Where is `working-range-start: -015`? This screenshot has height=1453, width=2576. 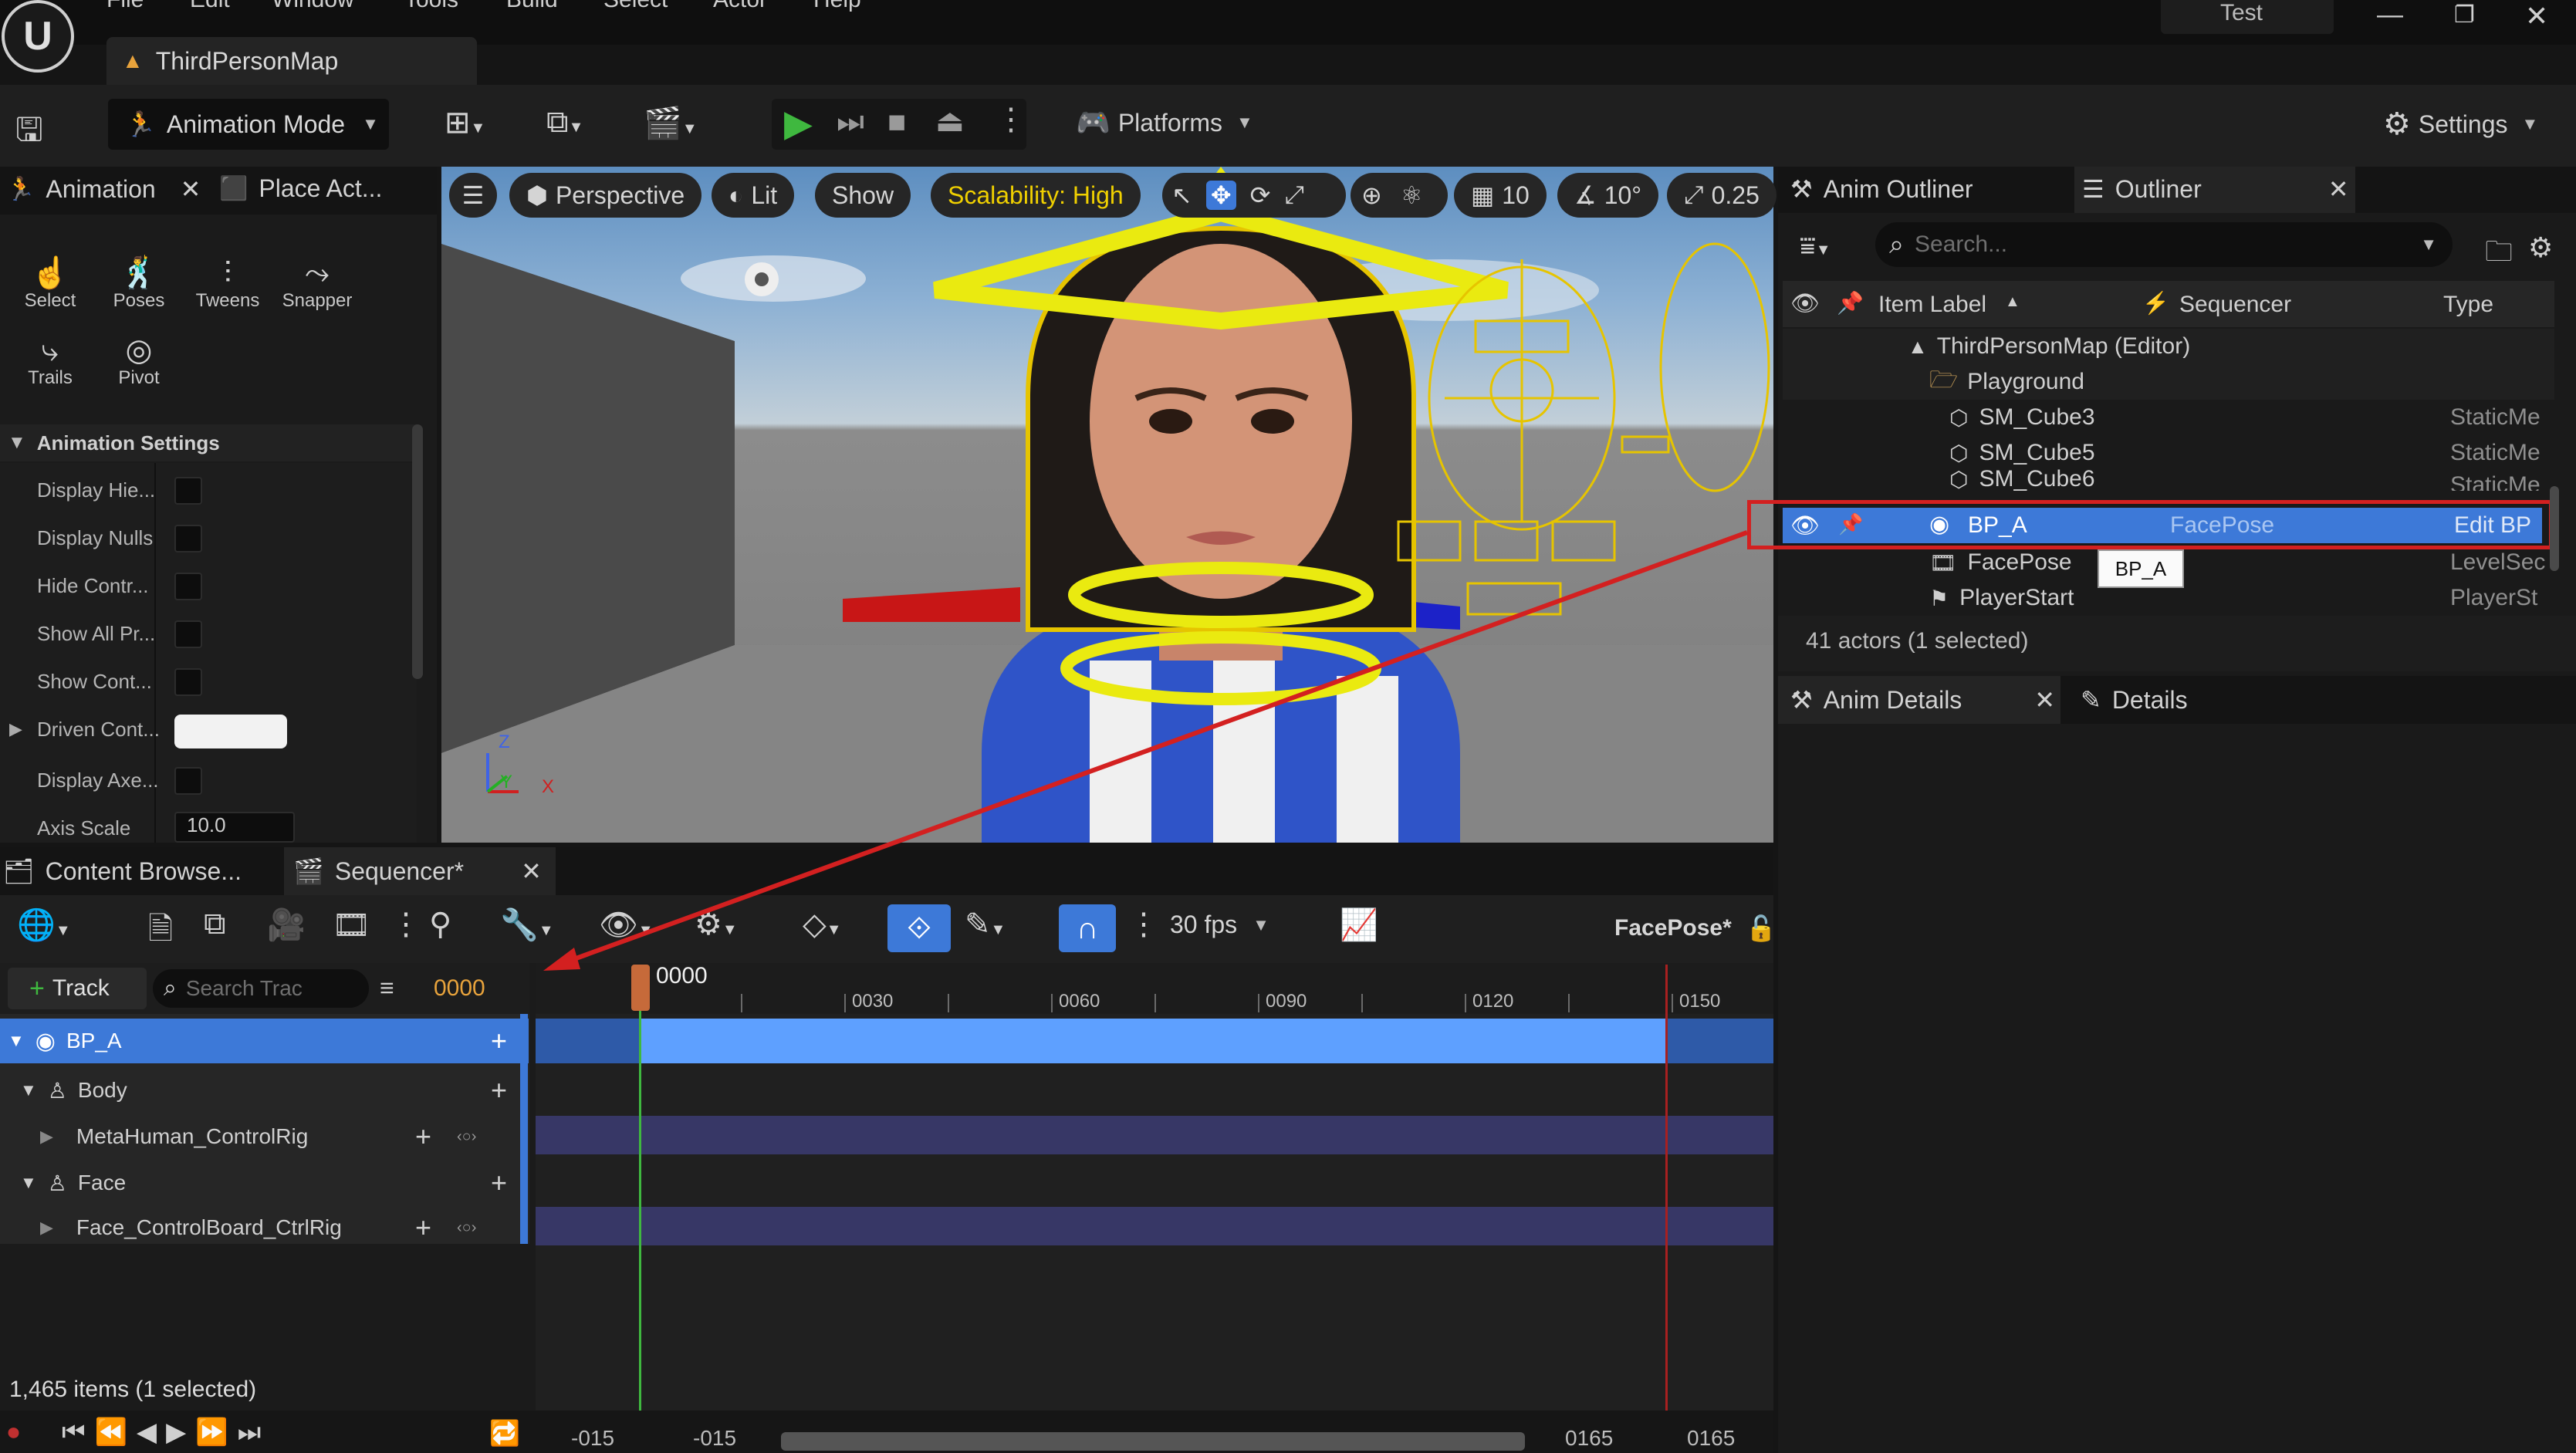 working-range-start: -015 is located at coordinates (714, 1438).